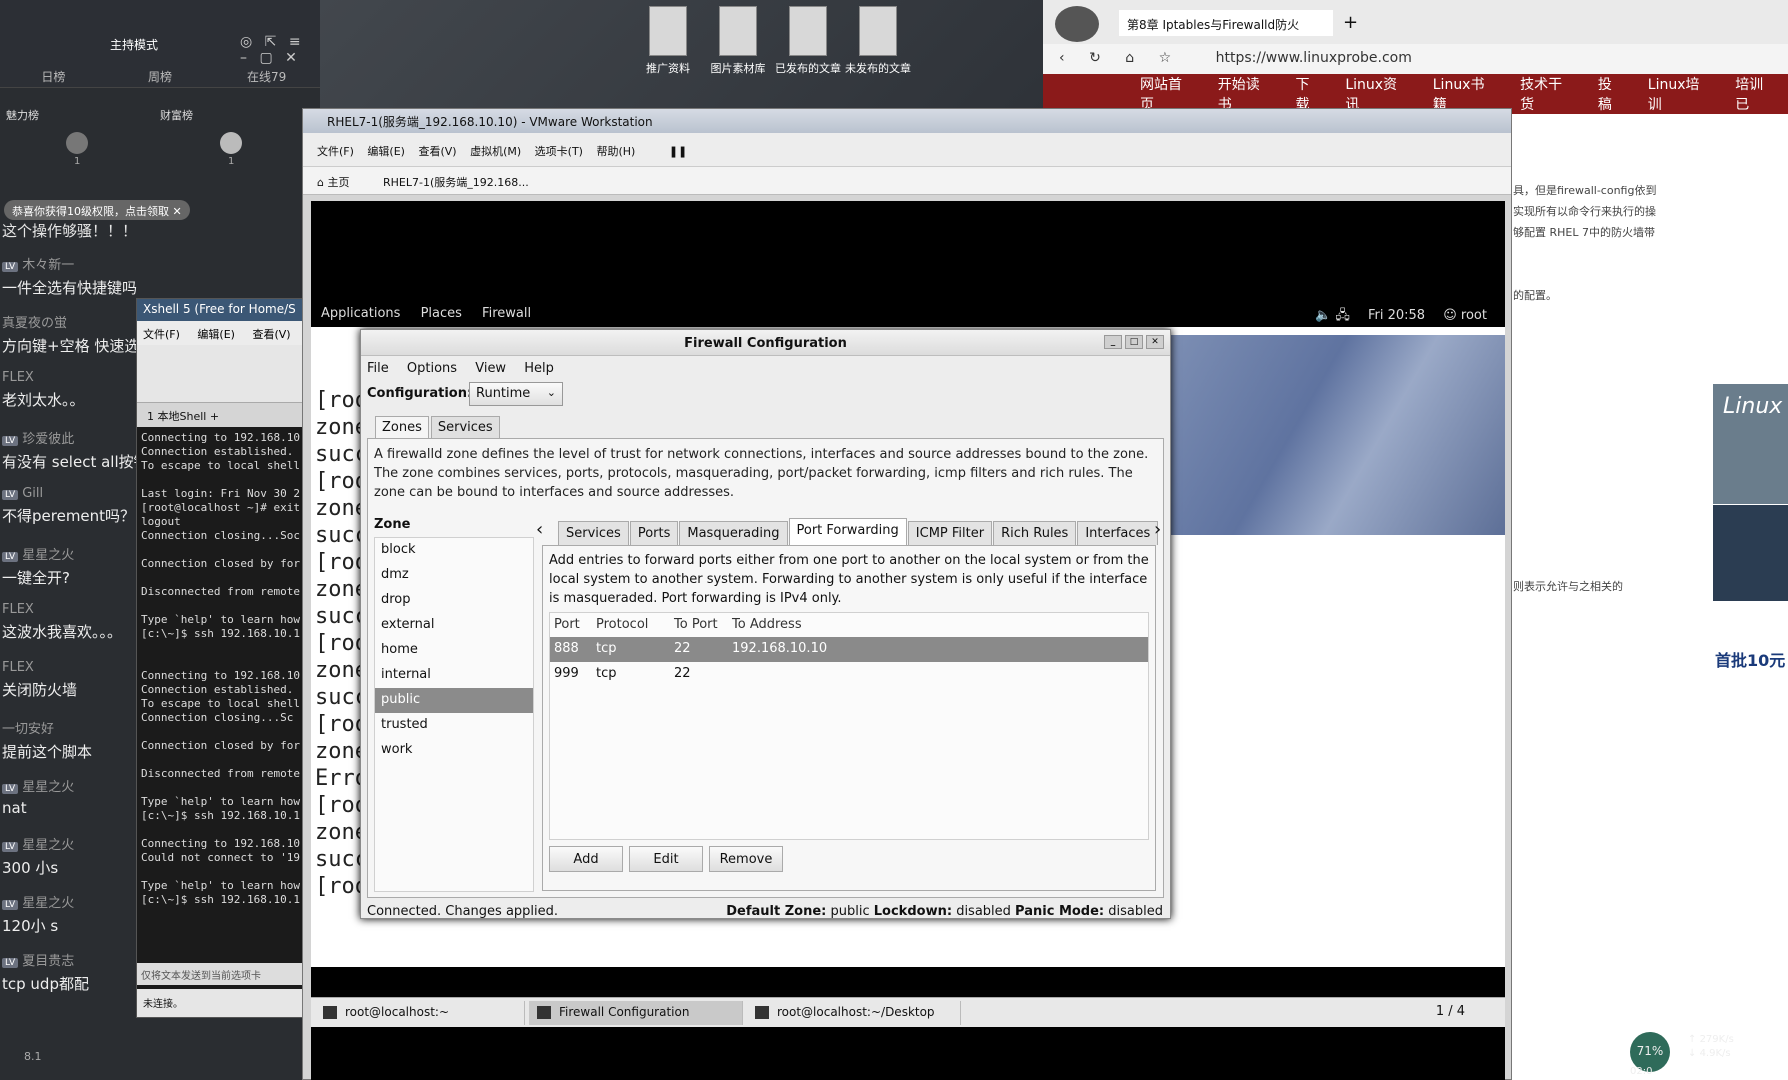  What do you see at coordinates (454, 725) in the screenshot?
I see `zone-item: trusted` at bounding box center [454, 725].